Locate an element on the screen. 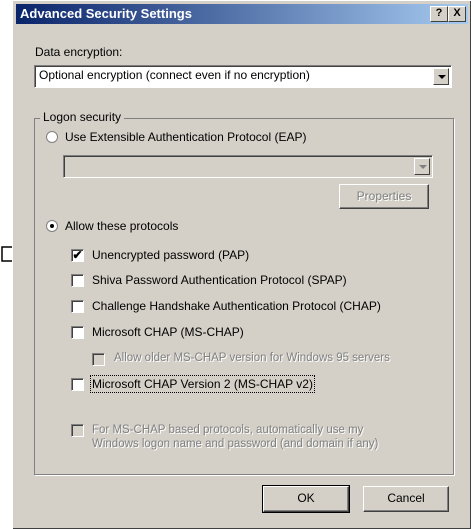 The image size is (471, 529). ms-chap-label: Microsoft CHAP (MS-CHAP) is located at coordinates (168, 332).